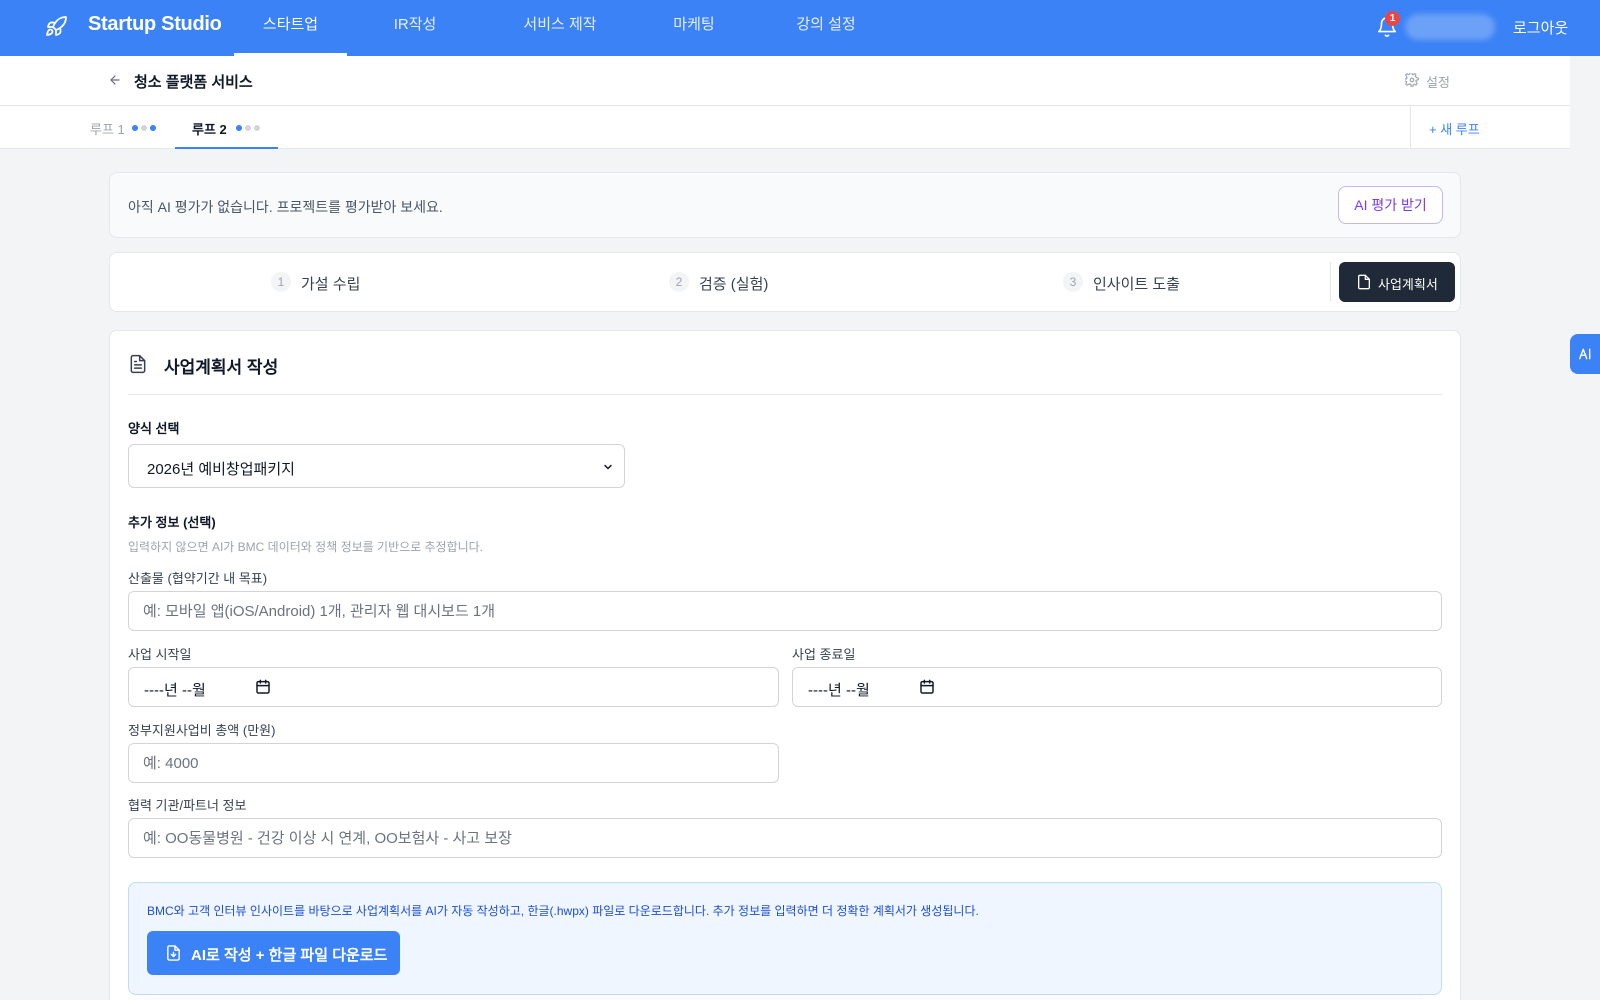 The image size is (1600, 1000). What do you see at coordinates (785, 127) in the screenshot?
I see `loop-tab-bar: 루프 1 루프 2 + 새 루프` at bounding box center [785, 127].